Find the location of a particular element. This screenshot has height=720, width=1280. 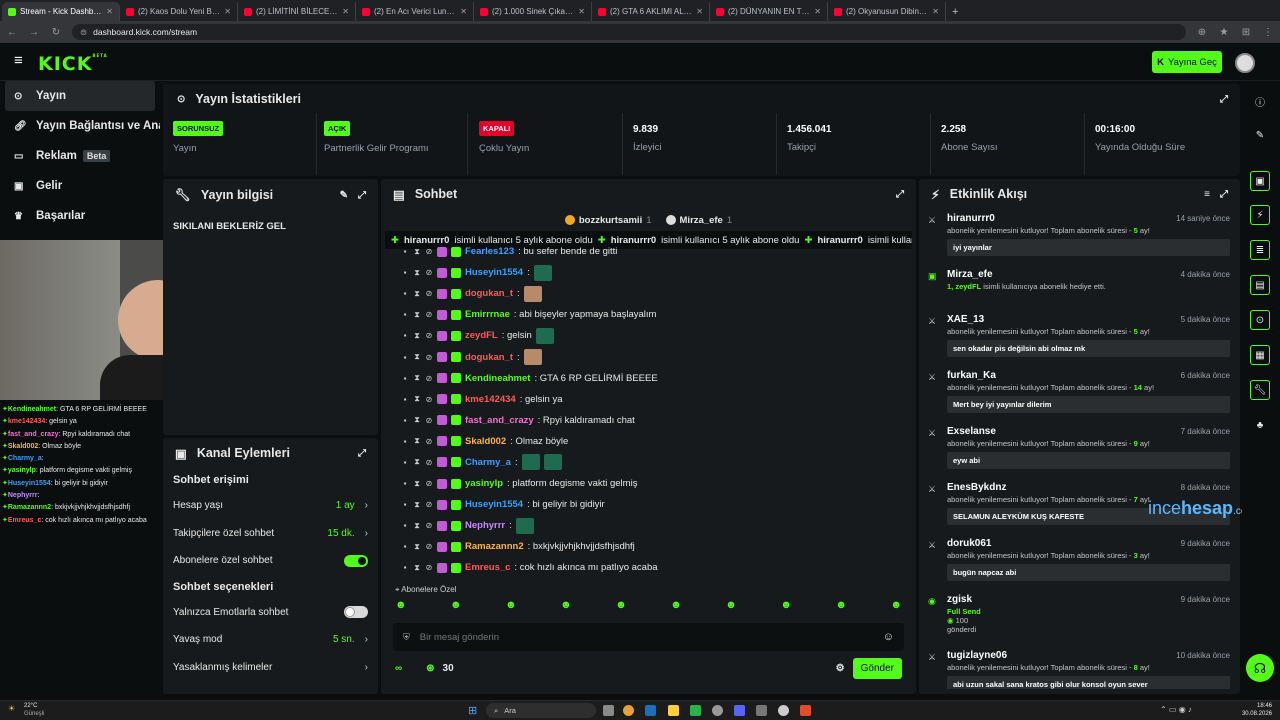

back-icon: ← is located at coordinates (12, 32).